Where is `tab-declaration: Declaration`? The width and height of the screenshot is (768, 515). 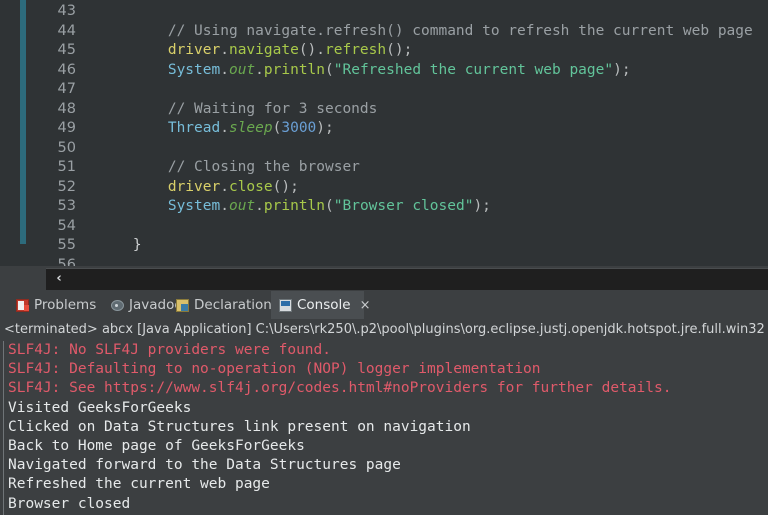 tab-declaration: Declaration is located at coordinates (223, 305).